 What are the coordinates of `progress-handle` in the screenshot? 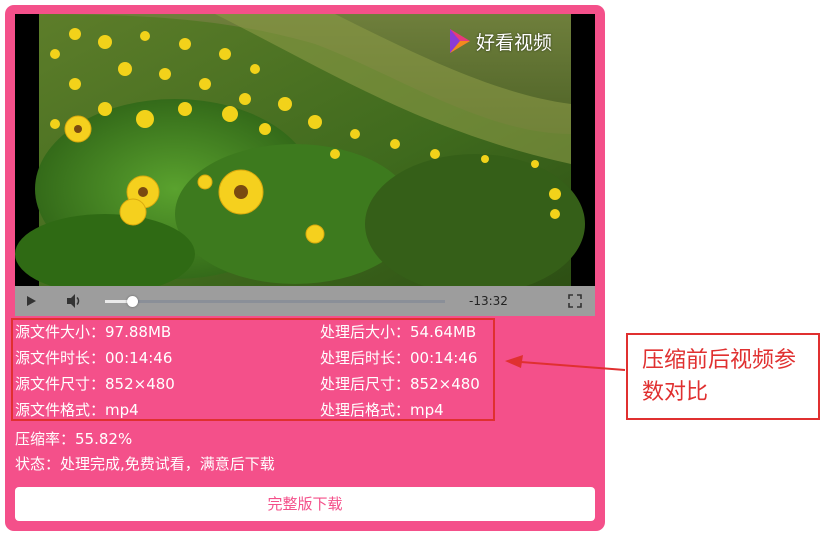 It's located at (133, 301).